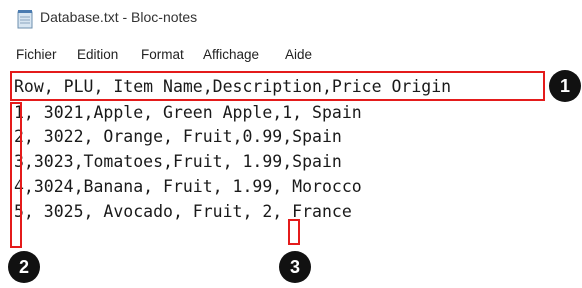 This screenshot has width=582, height=288. I want to click on text-line: 3,3023,Tomatoes,Fruit, 1.99,Spain, so click(178, 161).